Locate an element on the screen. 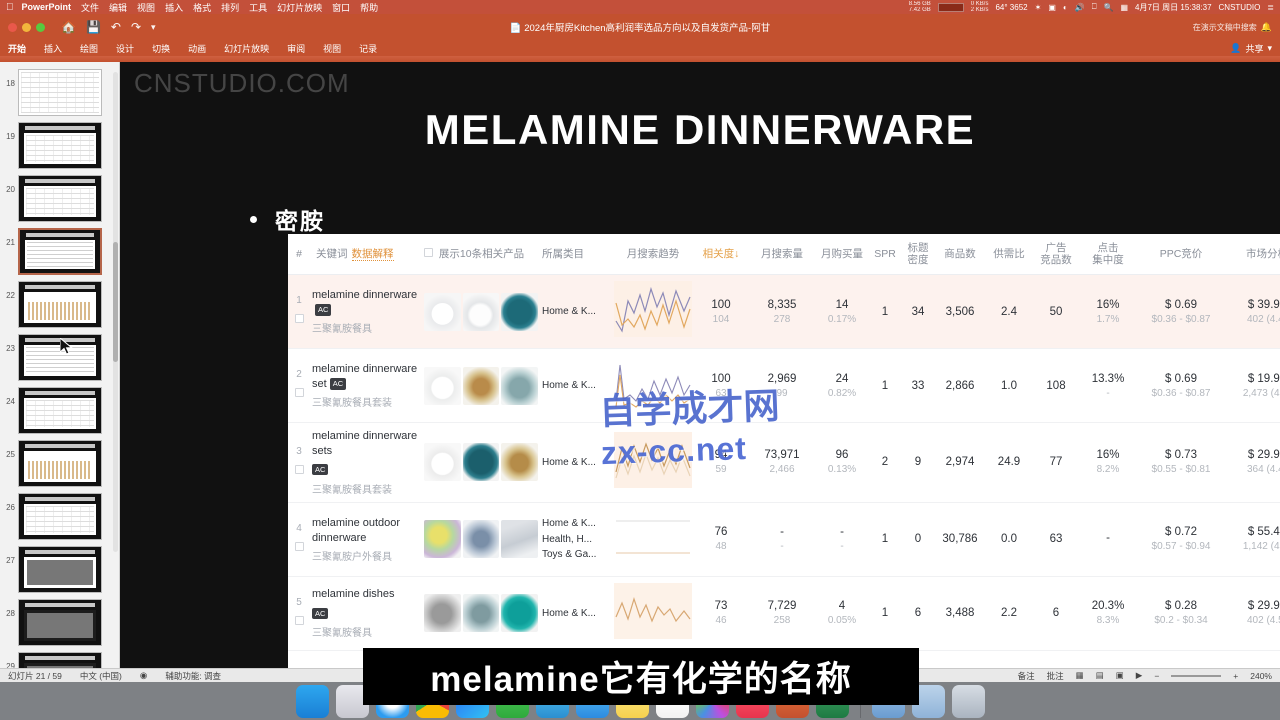 The height and width of the screenshot is (720, 1280). keyword-text: melamine dishes is located at coordinates (366, 594).